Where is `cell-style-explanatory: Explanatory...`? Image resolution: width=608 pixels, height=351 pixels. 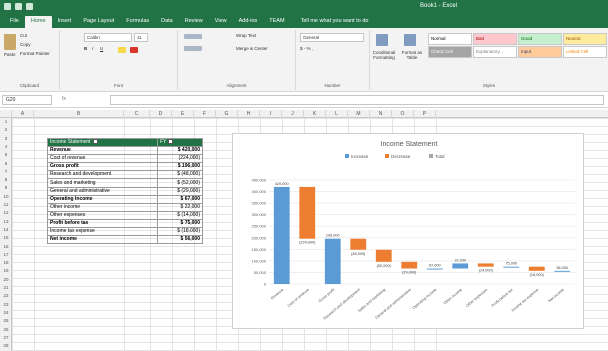
cell-style-explanatory: Explanatory... is located at coordinates (495, 52).